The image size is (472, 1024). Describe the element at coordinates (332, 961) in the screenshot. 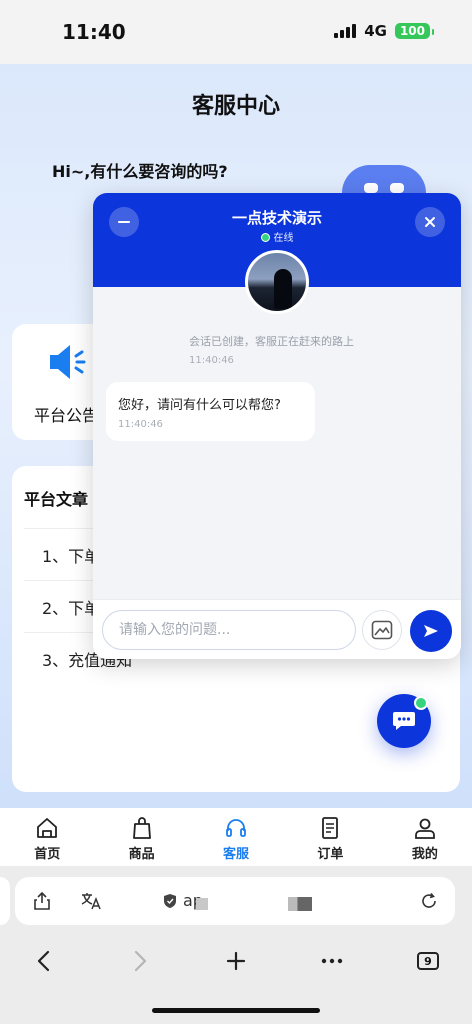

I see `more-icon` at that location.